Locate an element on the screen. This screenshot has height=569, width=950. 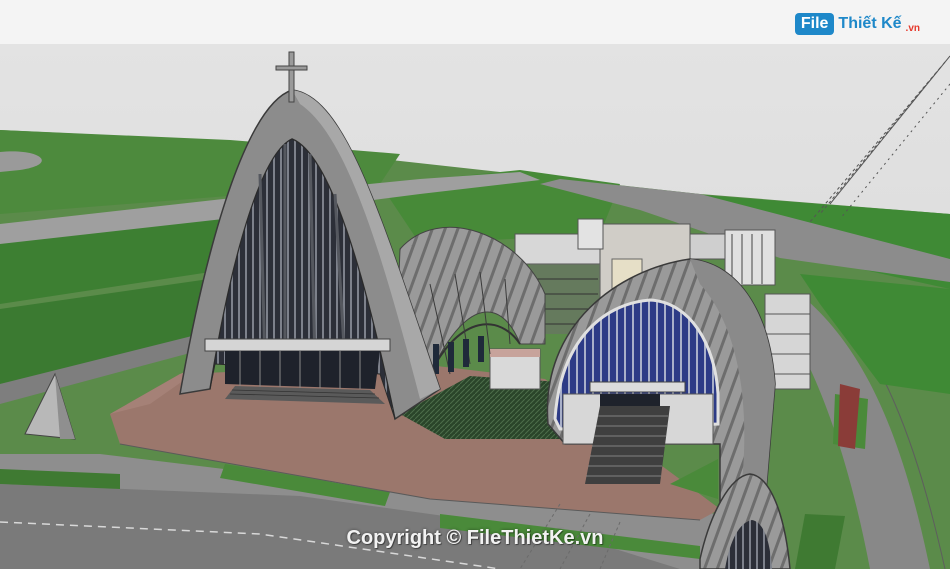
cathedral-canopy is located at coordinates (297, 345).